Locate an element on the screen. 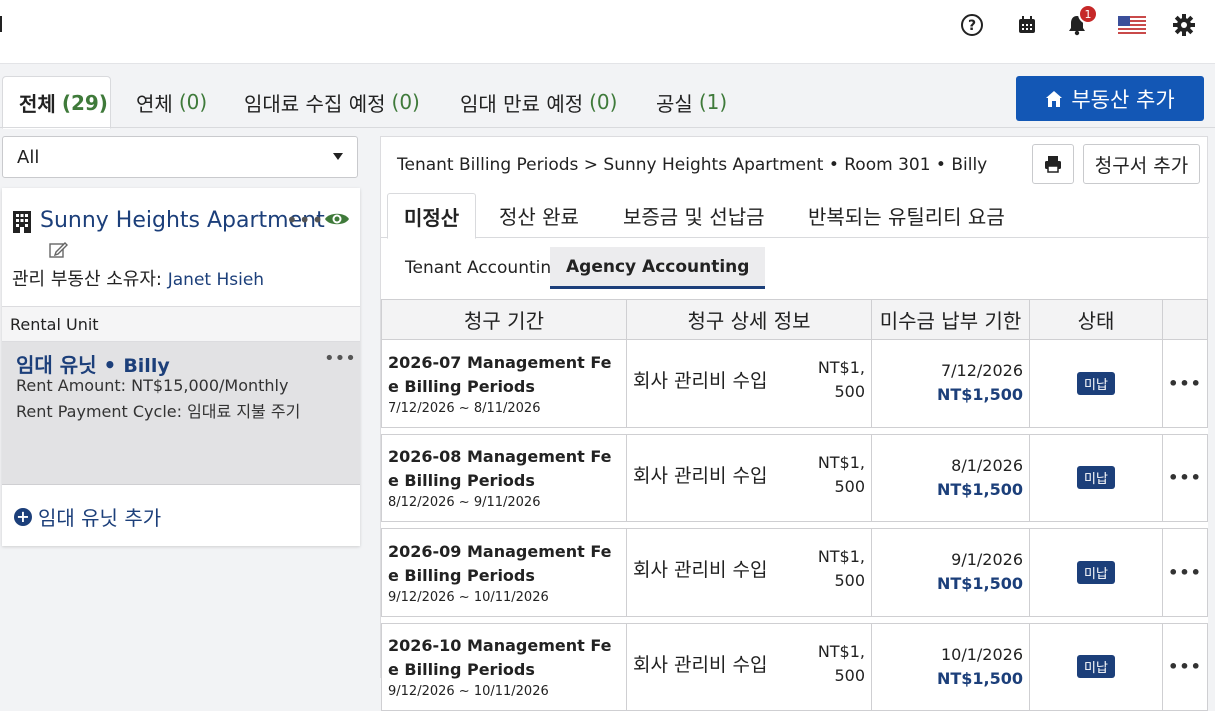 This screenshot has width=1215, height=711. edit-icon is located at coordinates (58, 252).